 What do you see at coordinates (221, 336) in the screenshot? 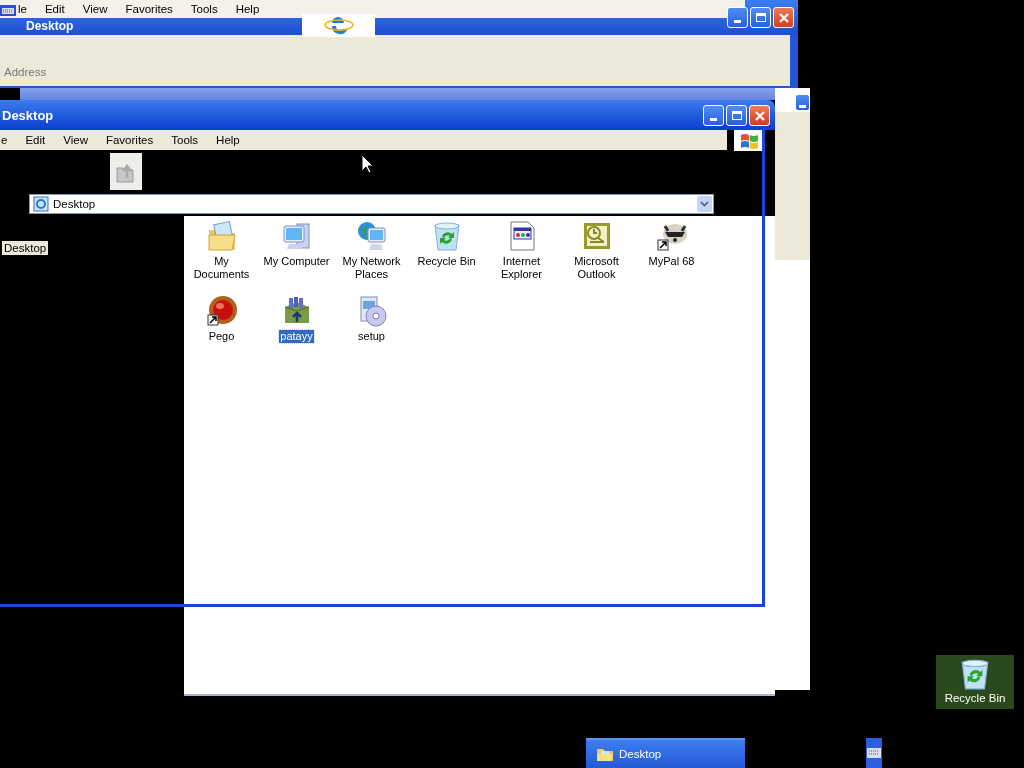
I see `icon-label: Pego` at bounding box center [221, 336].